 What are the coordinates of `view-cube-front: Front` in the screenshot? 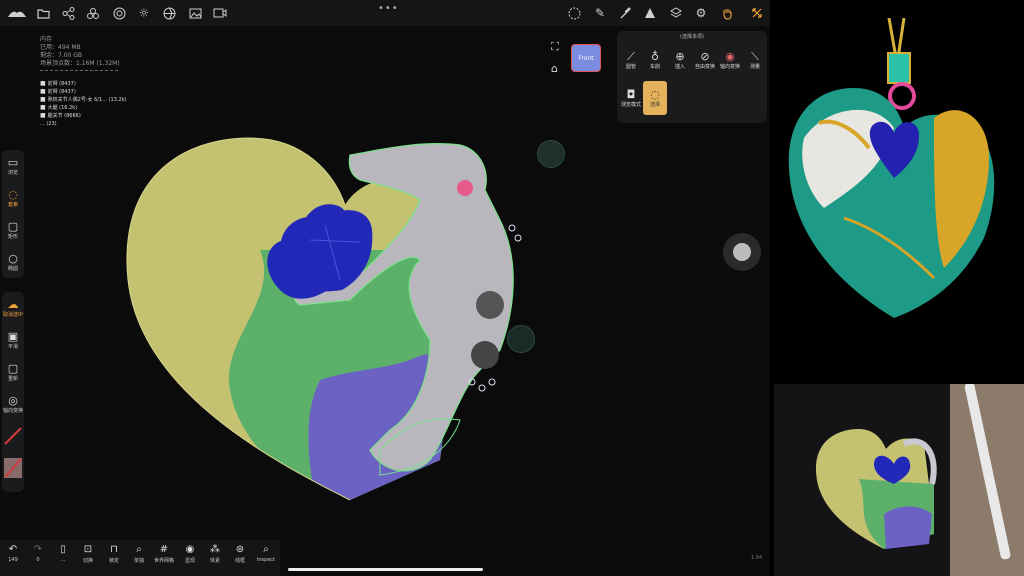 It's located at (586, 58).